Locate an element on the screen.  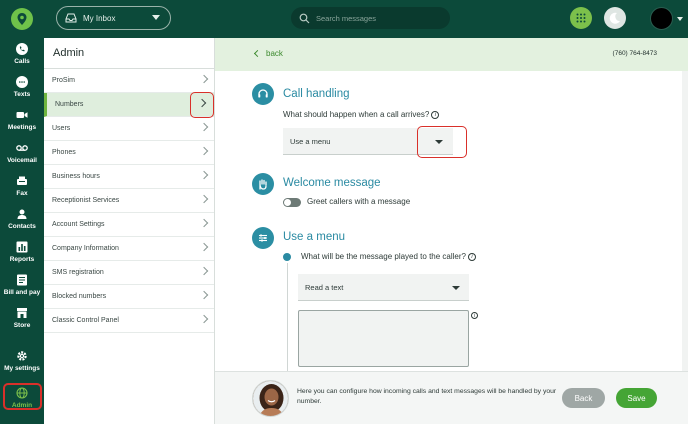
nav-item-voicemail: Voicemail is located at coordinates (22, 153).